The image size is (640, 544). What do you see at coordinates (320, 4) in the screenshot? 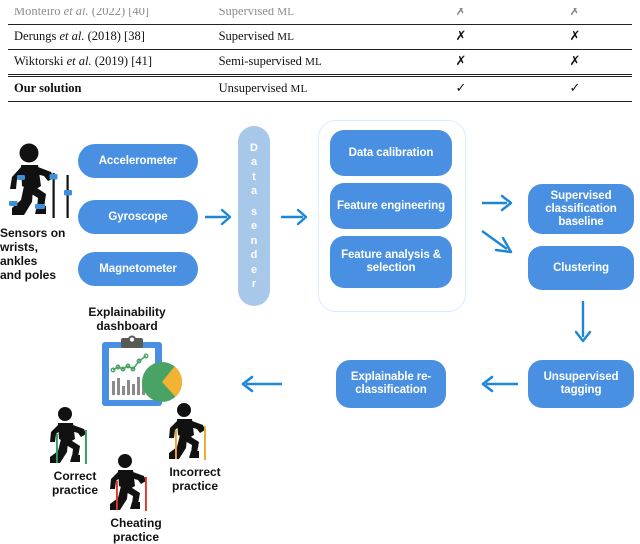
I see `table-top-clip-mask` at bounding box center [320, 4].